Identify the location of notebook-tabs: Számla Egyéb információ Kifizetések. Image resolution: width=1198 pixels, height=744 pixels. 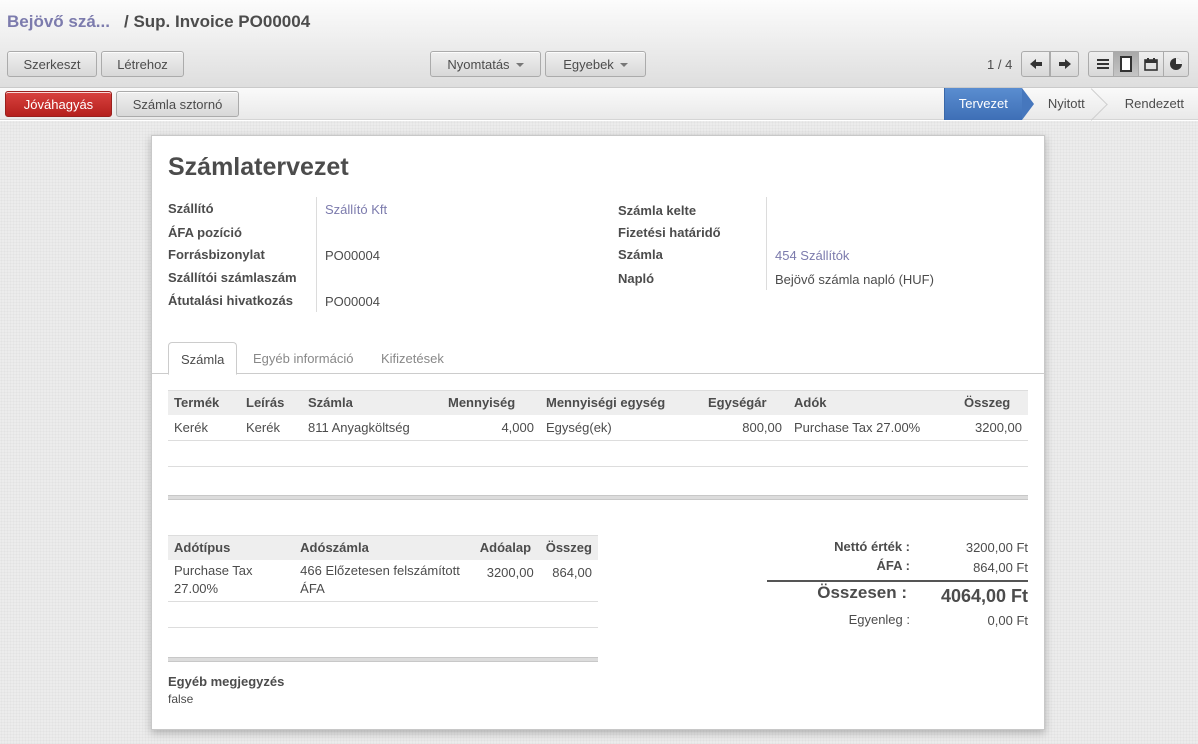
(599, 358).